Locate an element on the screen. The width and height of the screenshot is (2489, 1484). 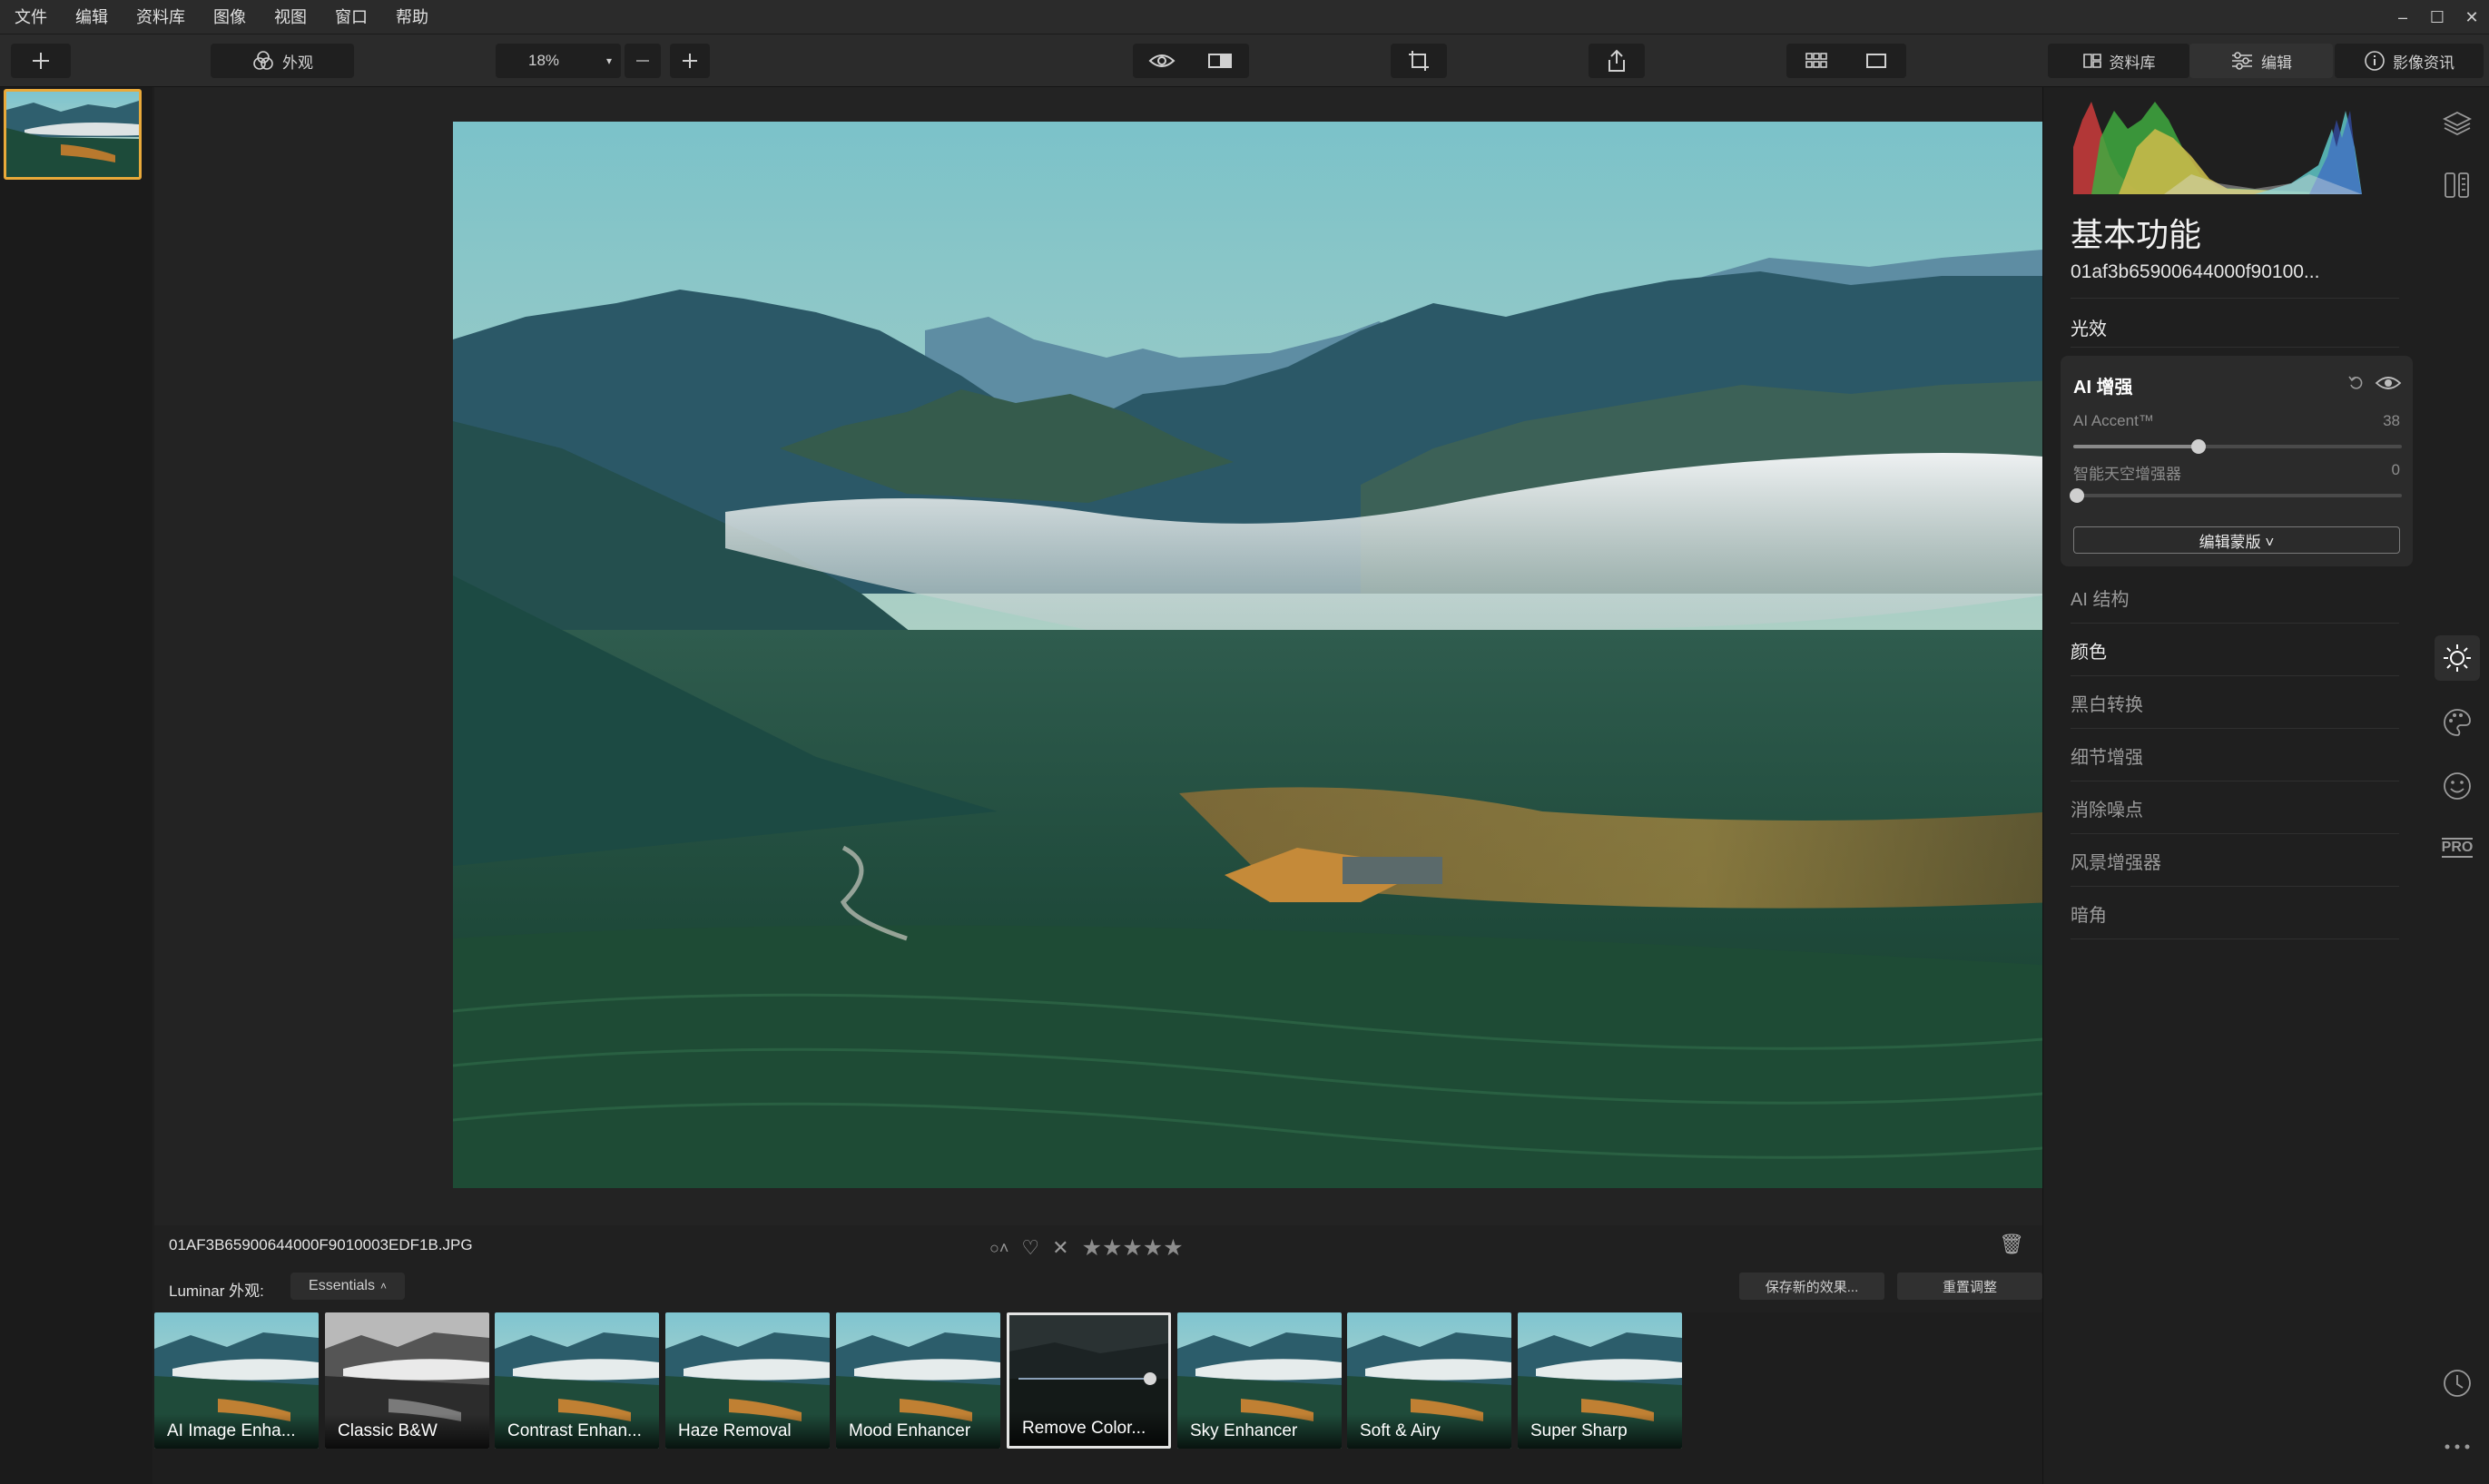
chevron-down-icon: ▾ is located at coordinates (608, 61).